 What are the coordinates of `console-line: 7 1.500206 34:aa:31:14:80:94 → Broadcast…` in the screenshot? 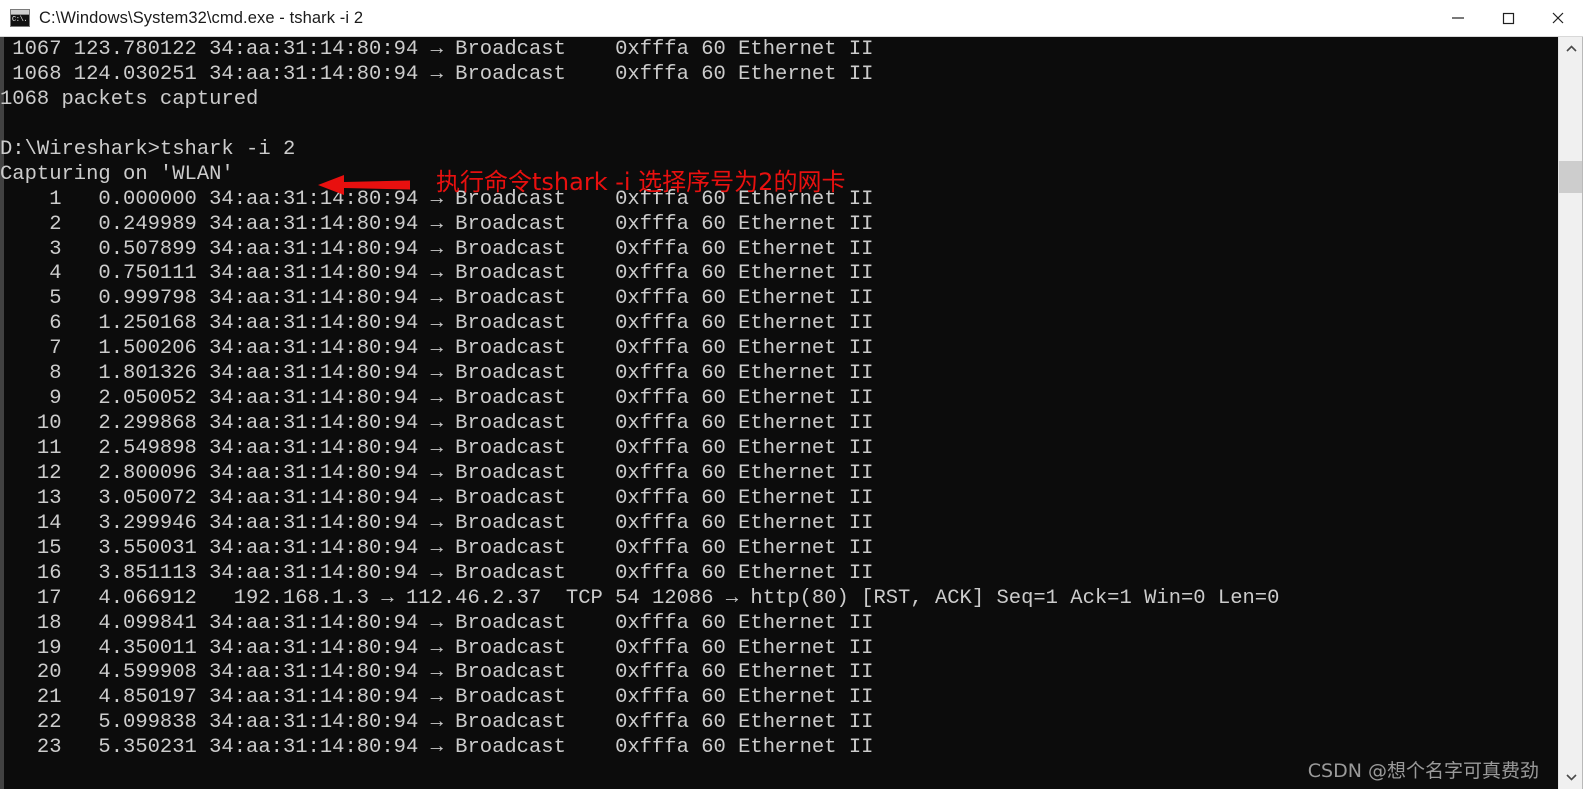 It's located at (437, 349).